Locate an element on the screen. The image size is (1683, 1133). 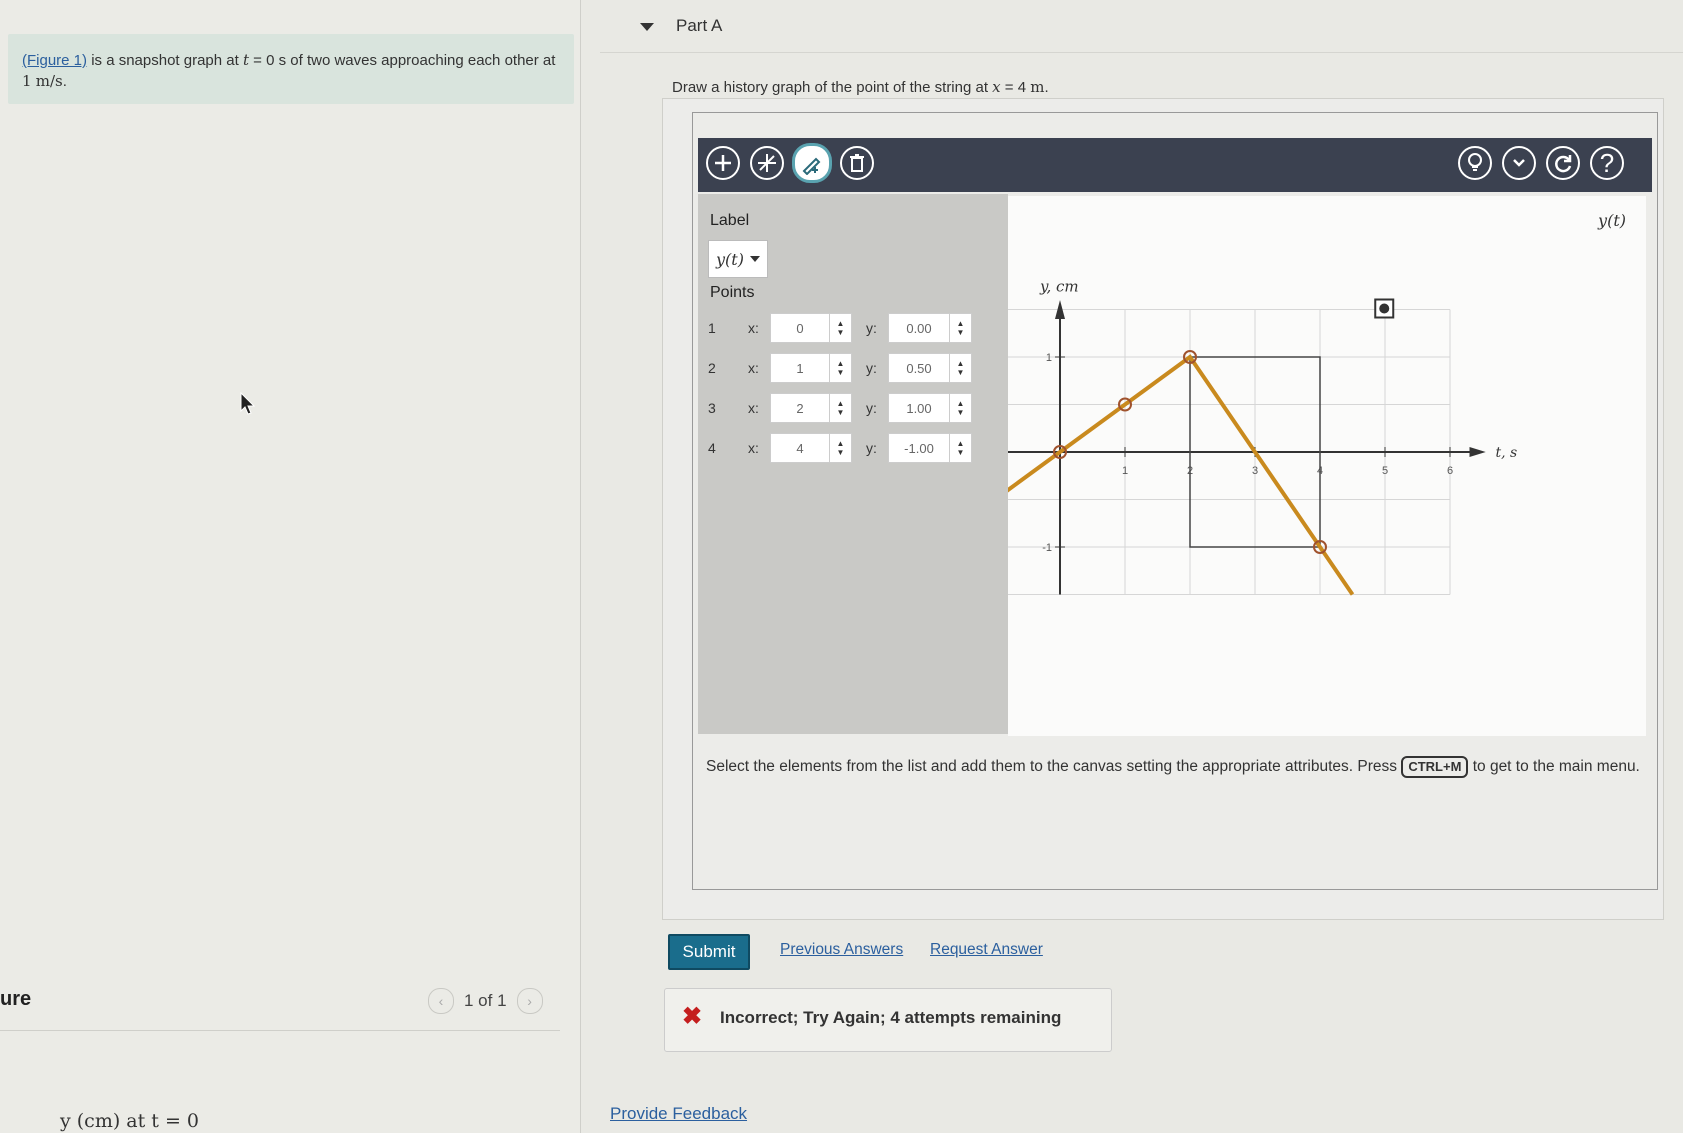
intro-speed-unit: m/s is located at coordinates (49, 81).